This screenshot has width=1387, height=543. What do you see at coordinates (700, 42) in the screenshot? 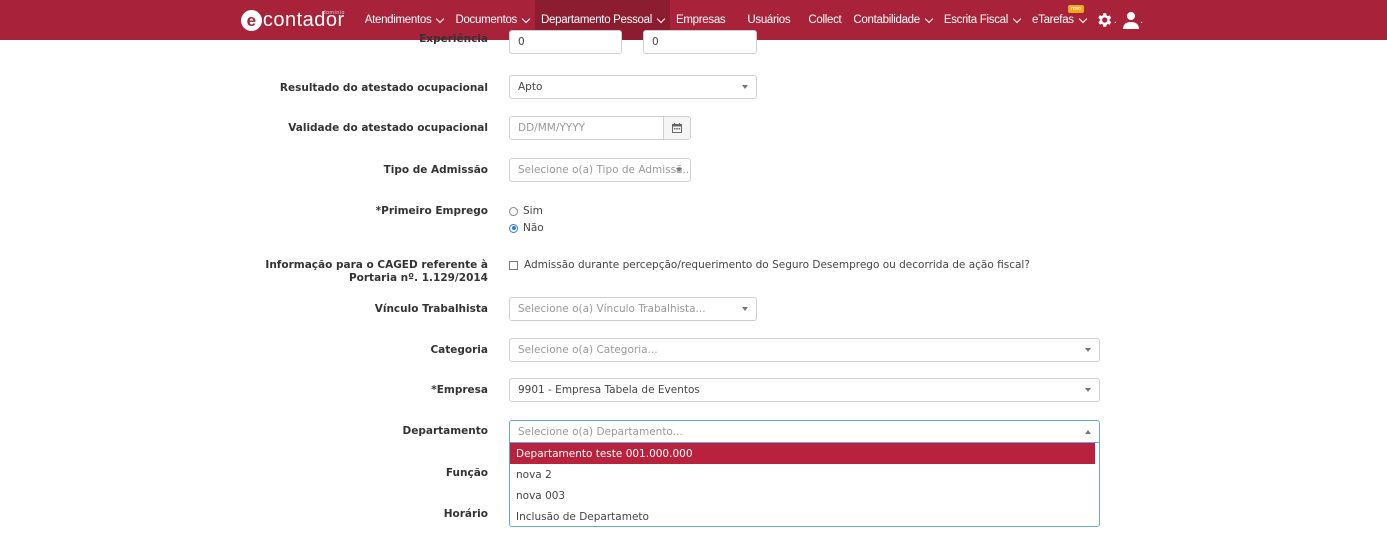
I see `experiencia-input-2: 0` at bounding box center [700, 42].